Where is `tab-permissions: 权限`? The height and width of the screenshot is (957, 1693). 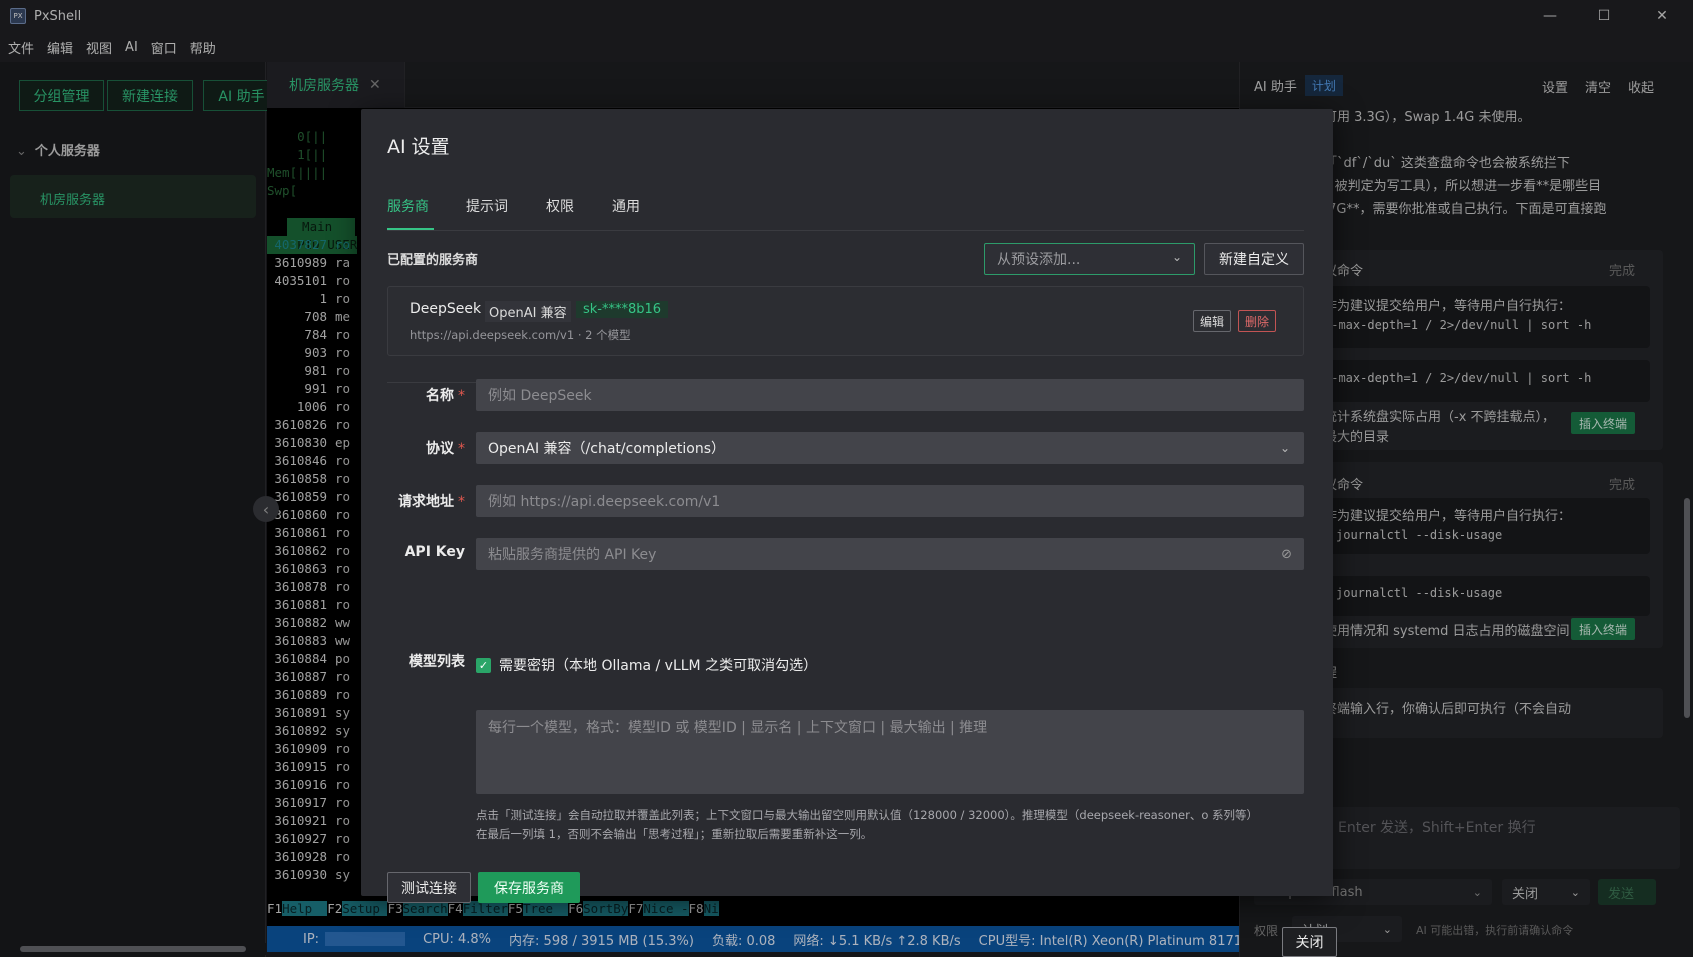
tab-permissions: 权限 is located at coordinates (560, 206).